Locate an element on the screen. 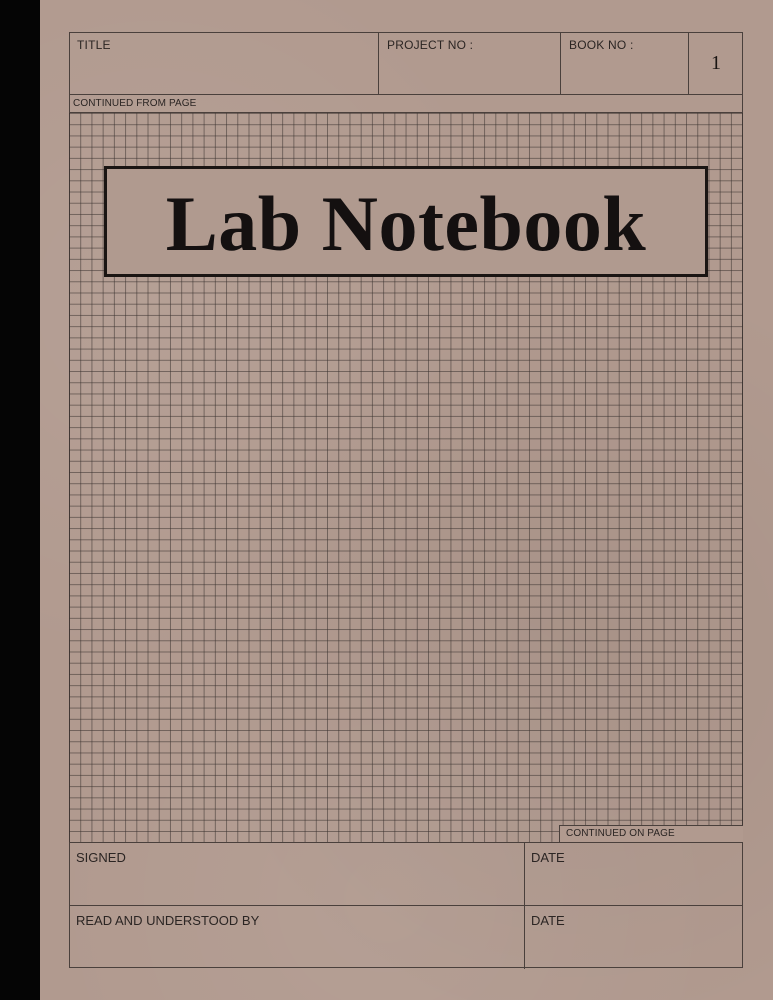 The image size is (773, 1000). book-number-field: BOOK NO : is located at coordinates (625, 63).